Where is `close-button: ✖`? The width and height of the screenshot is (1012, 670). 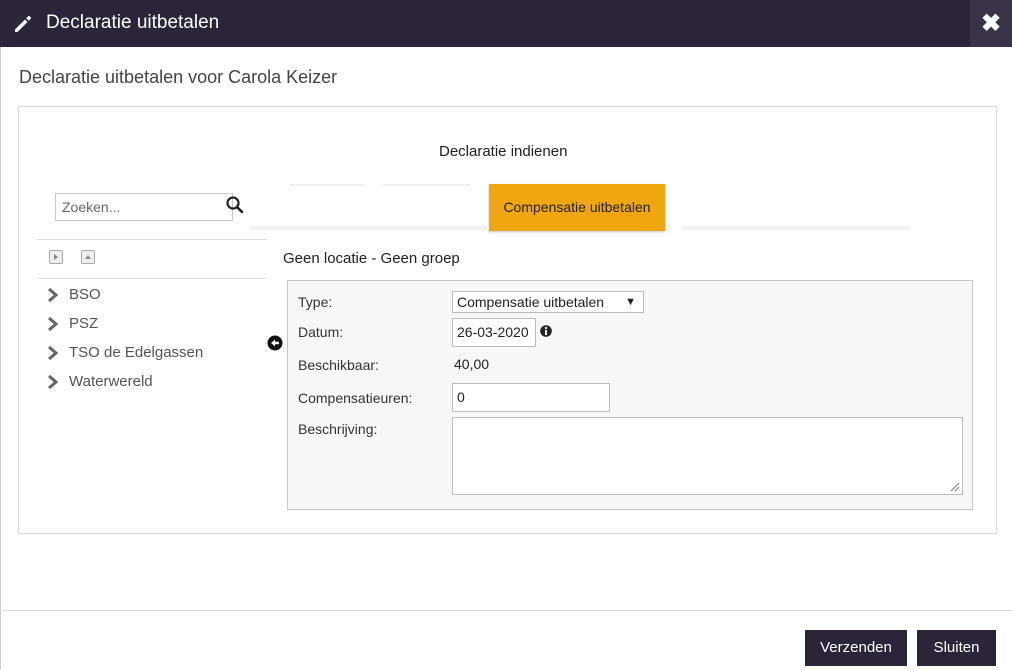
close-button: ✖ is located at coordinates (991, 23).